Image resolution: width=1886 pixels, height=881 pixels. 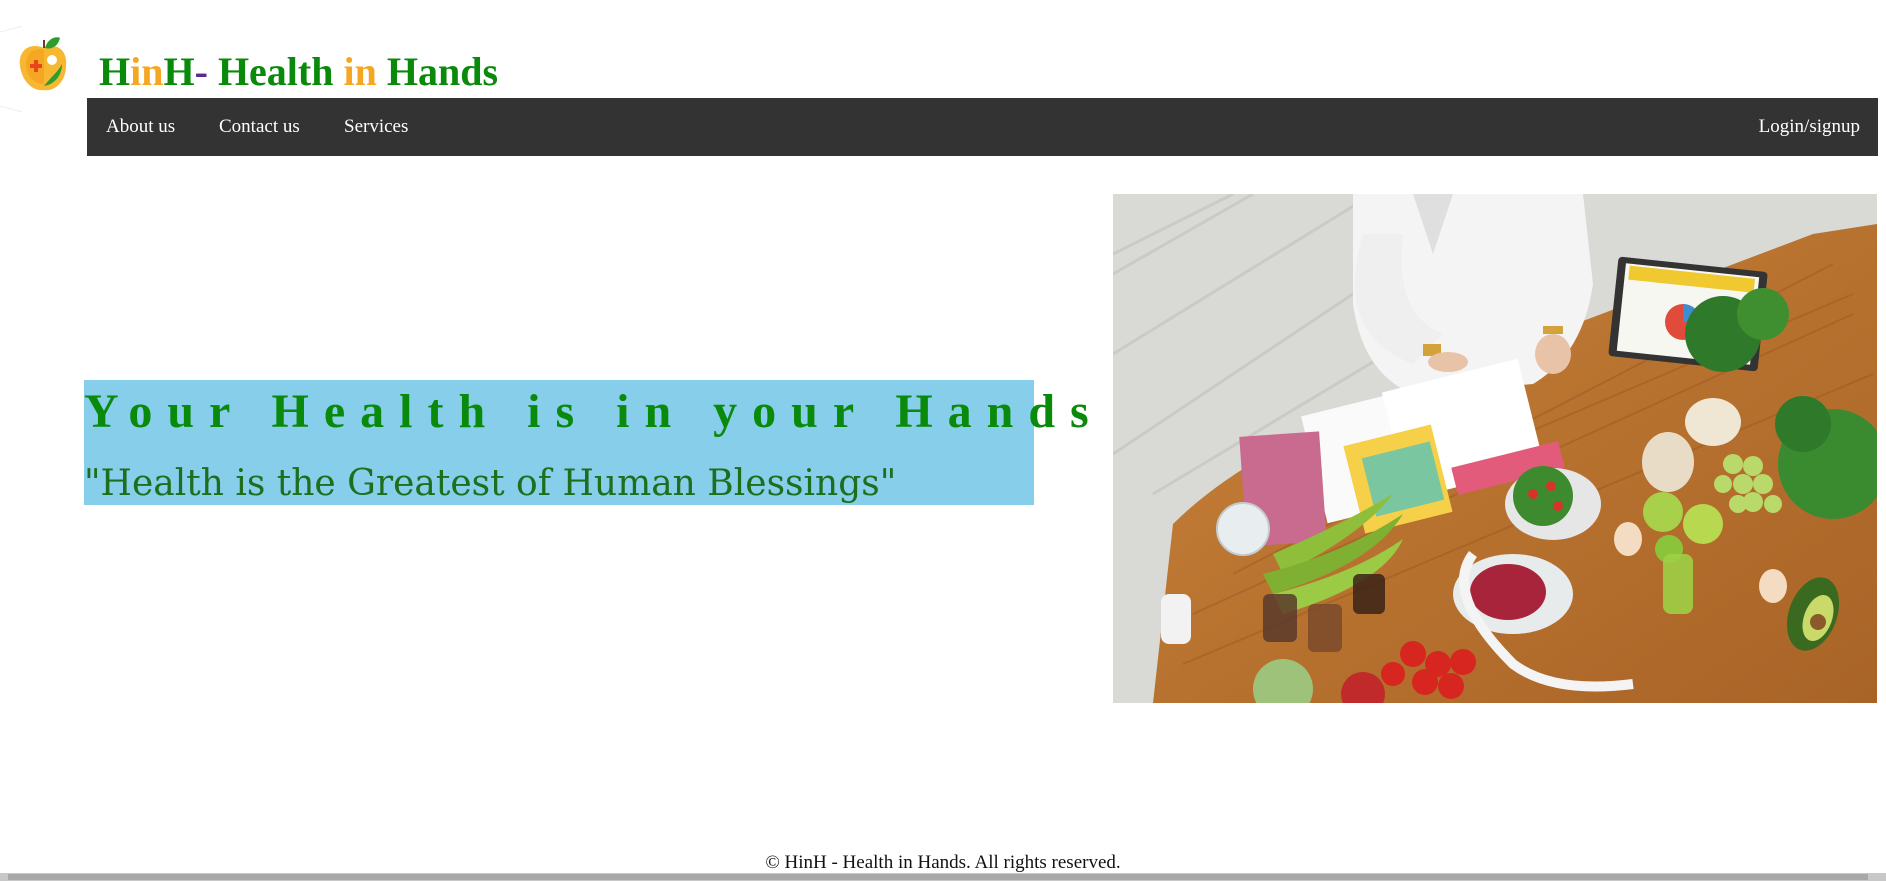 I want to click on nav-login-link: Login/signup, so click(x=1809, y=127).